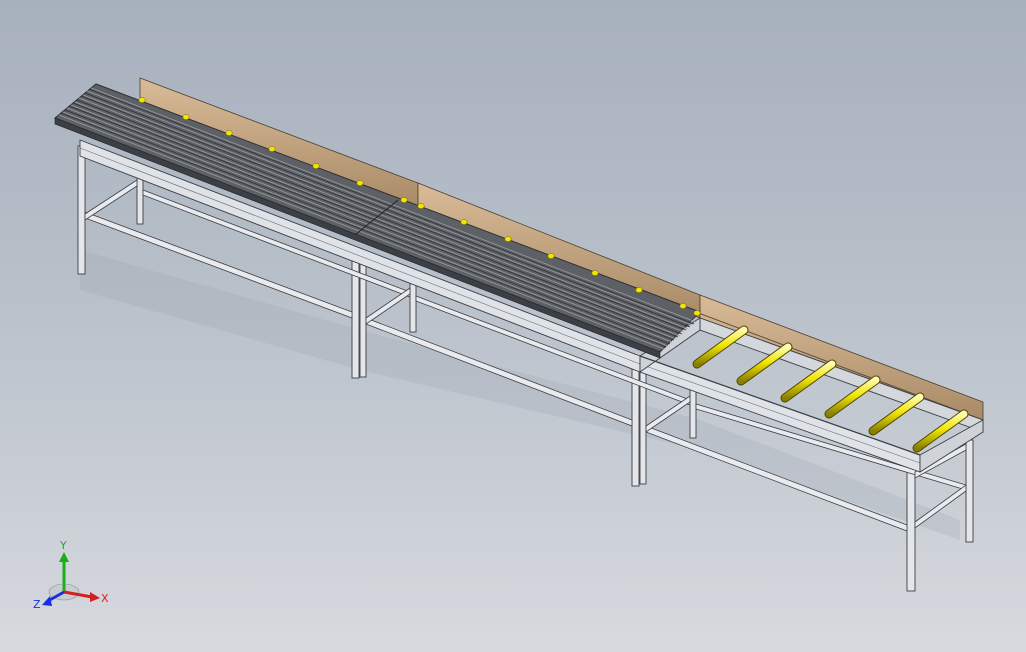  I want to click on y-axis-label: Y, so click(63, 545).